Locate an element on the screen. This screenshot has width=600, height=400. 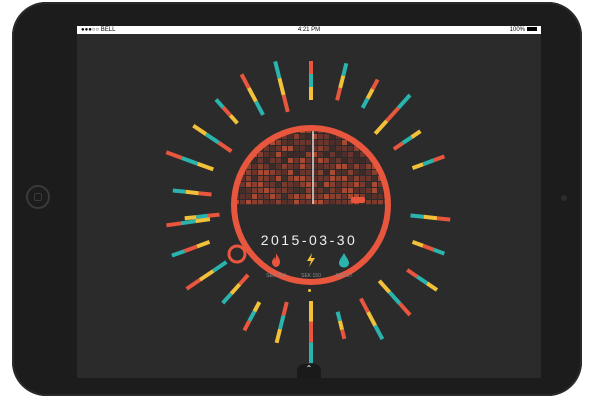
chevron-up-icon: ⌃ is located at coordinates (309, 368).